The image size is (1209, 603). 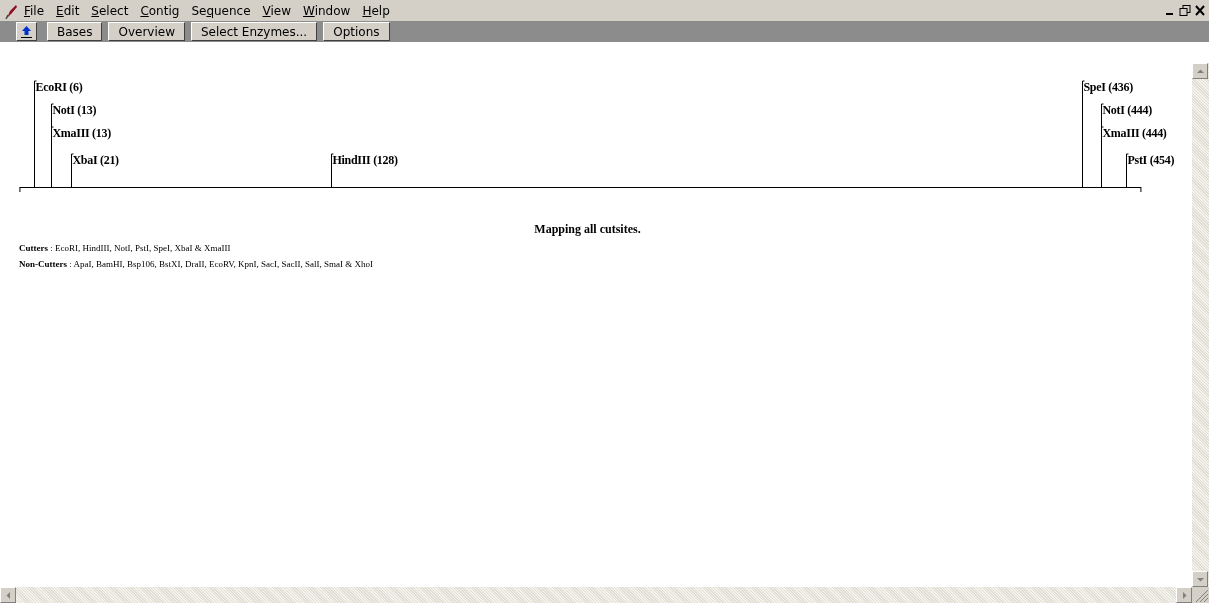 What do you see at coordinates (1108, 87) in the screenshot?
I see `cutsite-label: SpeI (436)` at bounding box center [1108, 87].